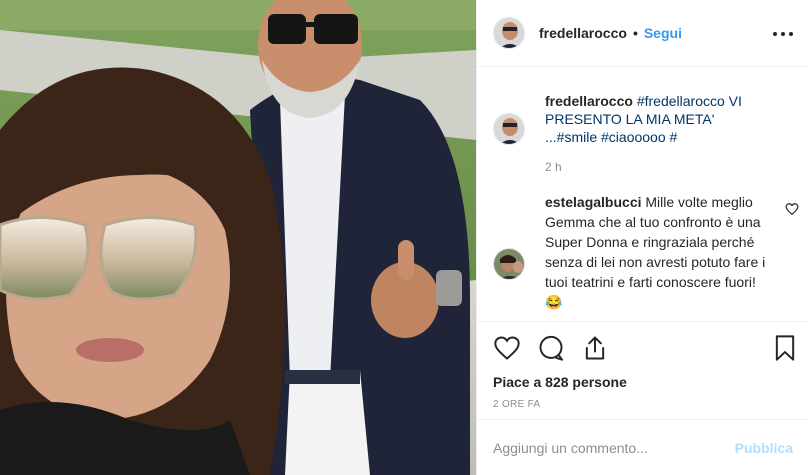 This screenshot has height=475, width=808. Describe the element at coordinates (516, 404) in the screenshot. I see `post-timestamp: 2 ORE FA` at that location.